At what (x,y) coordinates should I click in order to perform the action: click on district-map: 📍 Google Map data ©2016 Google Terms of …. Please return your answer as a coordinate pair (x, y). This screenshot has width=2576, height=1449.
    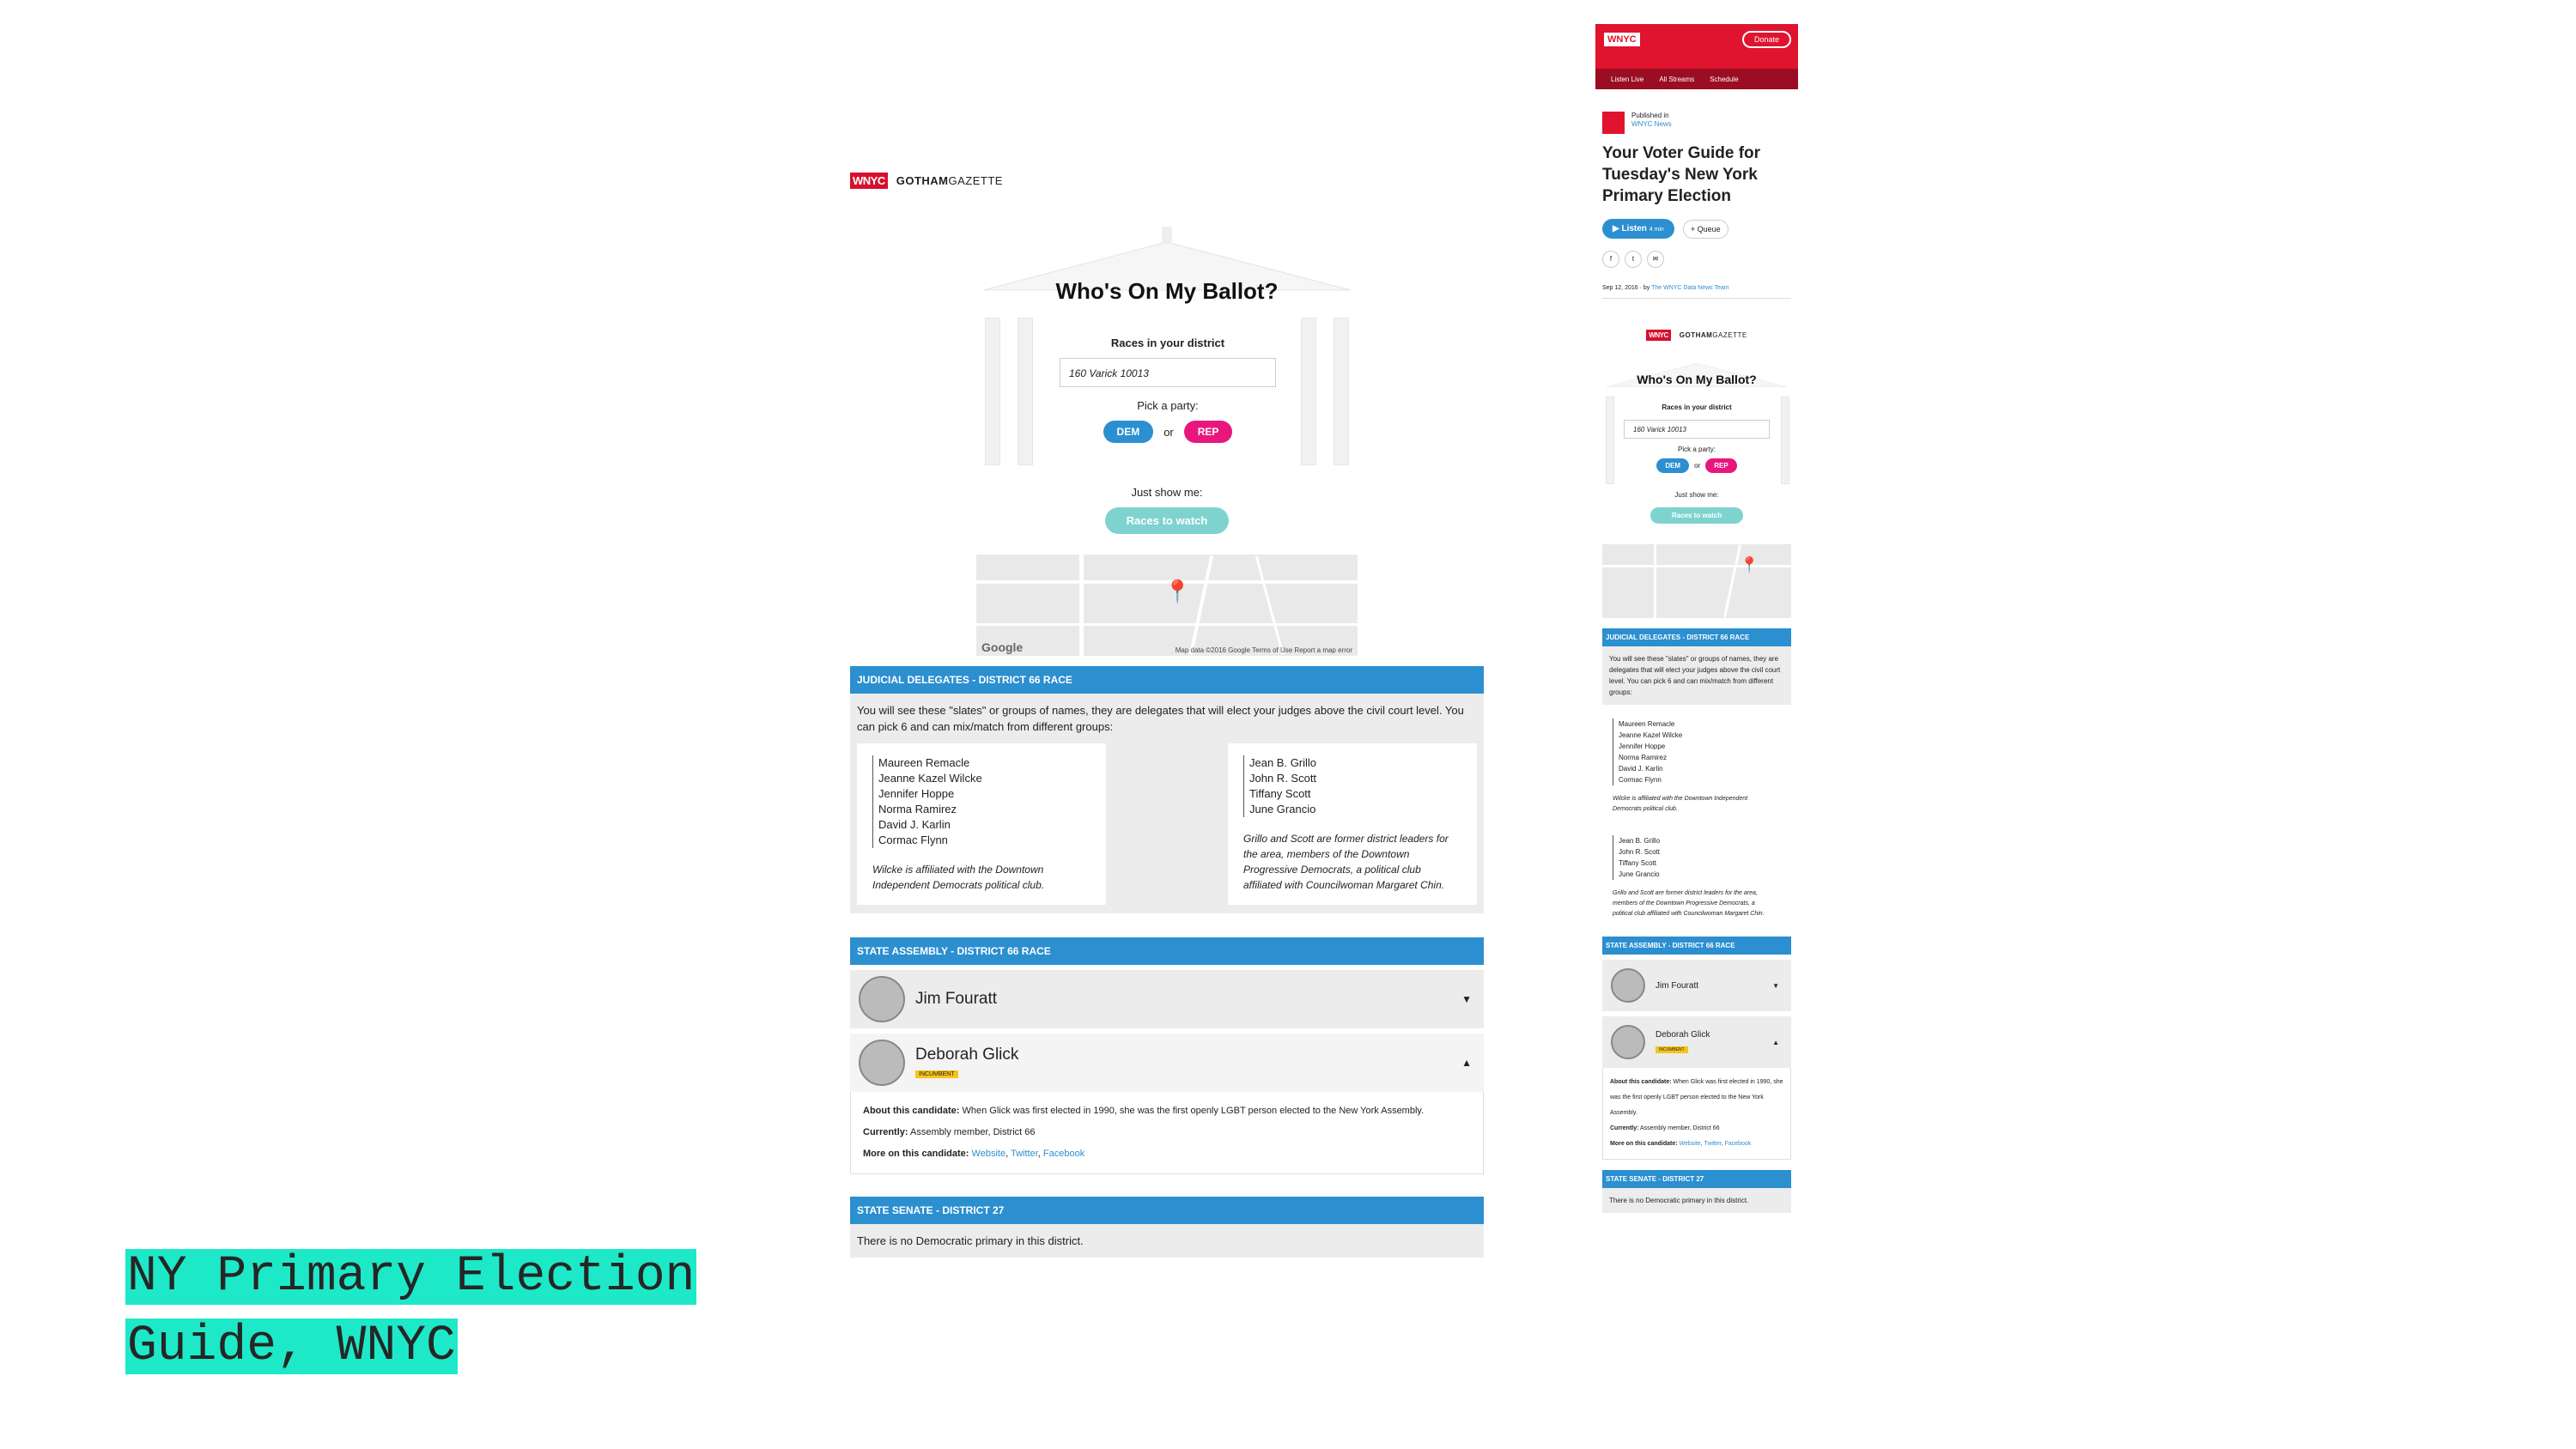
    Looking at the image, I should click on (1167, 605).